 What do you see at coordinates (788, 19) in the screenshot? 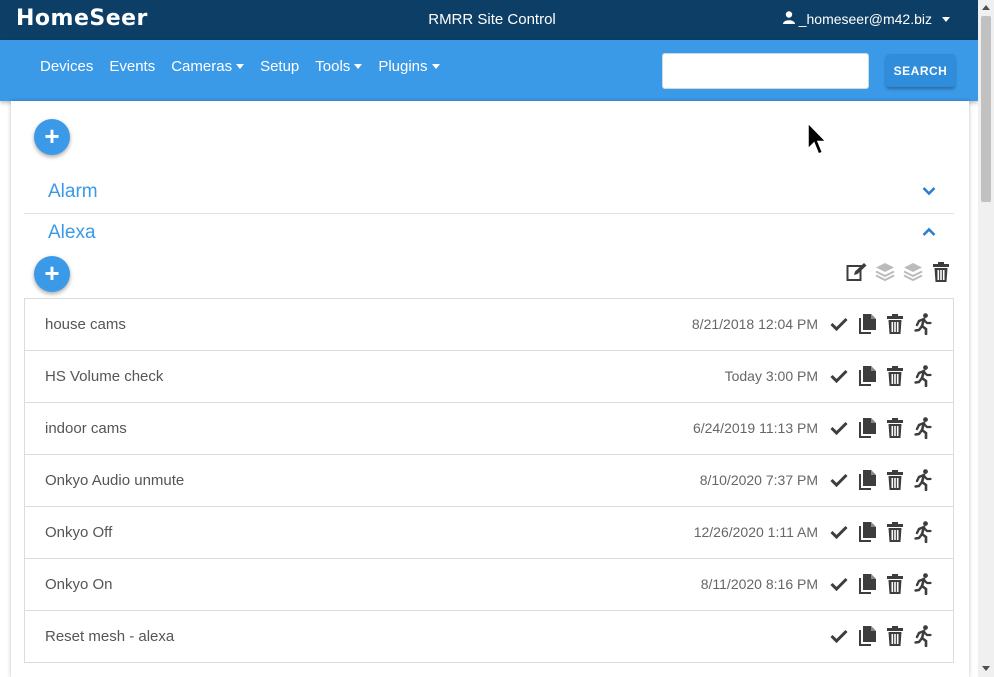
I see `user-icon` at bounding box center [788, 19].